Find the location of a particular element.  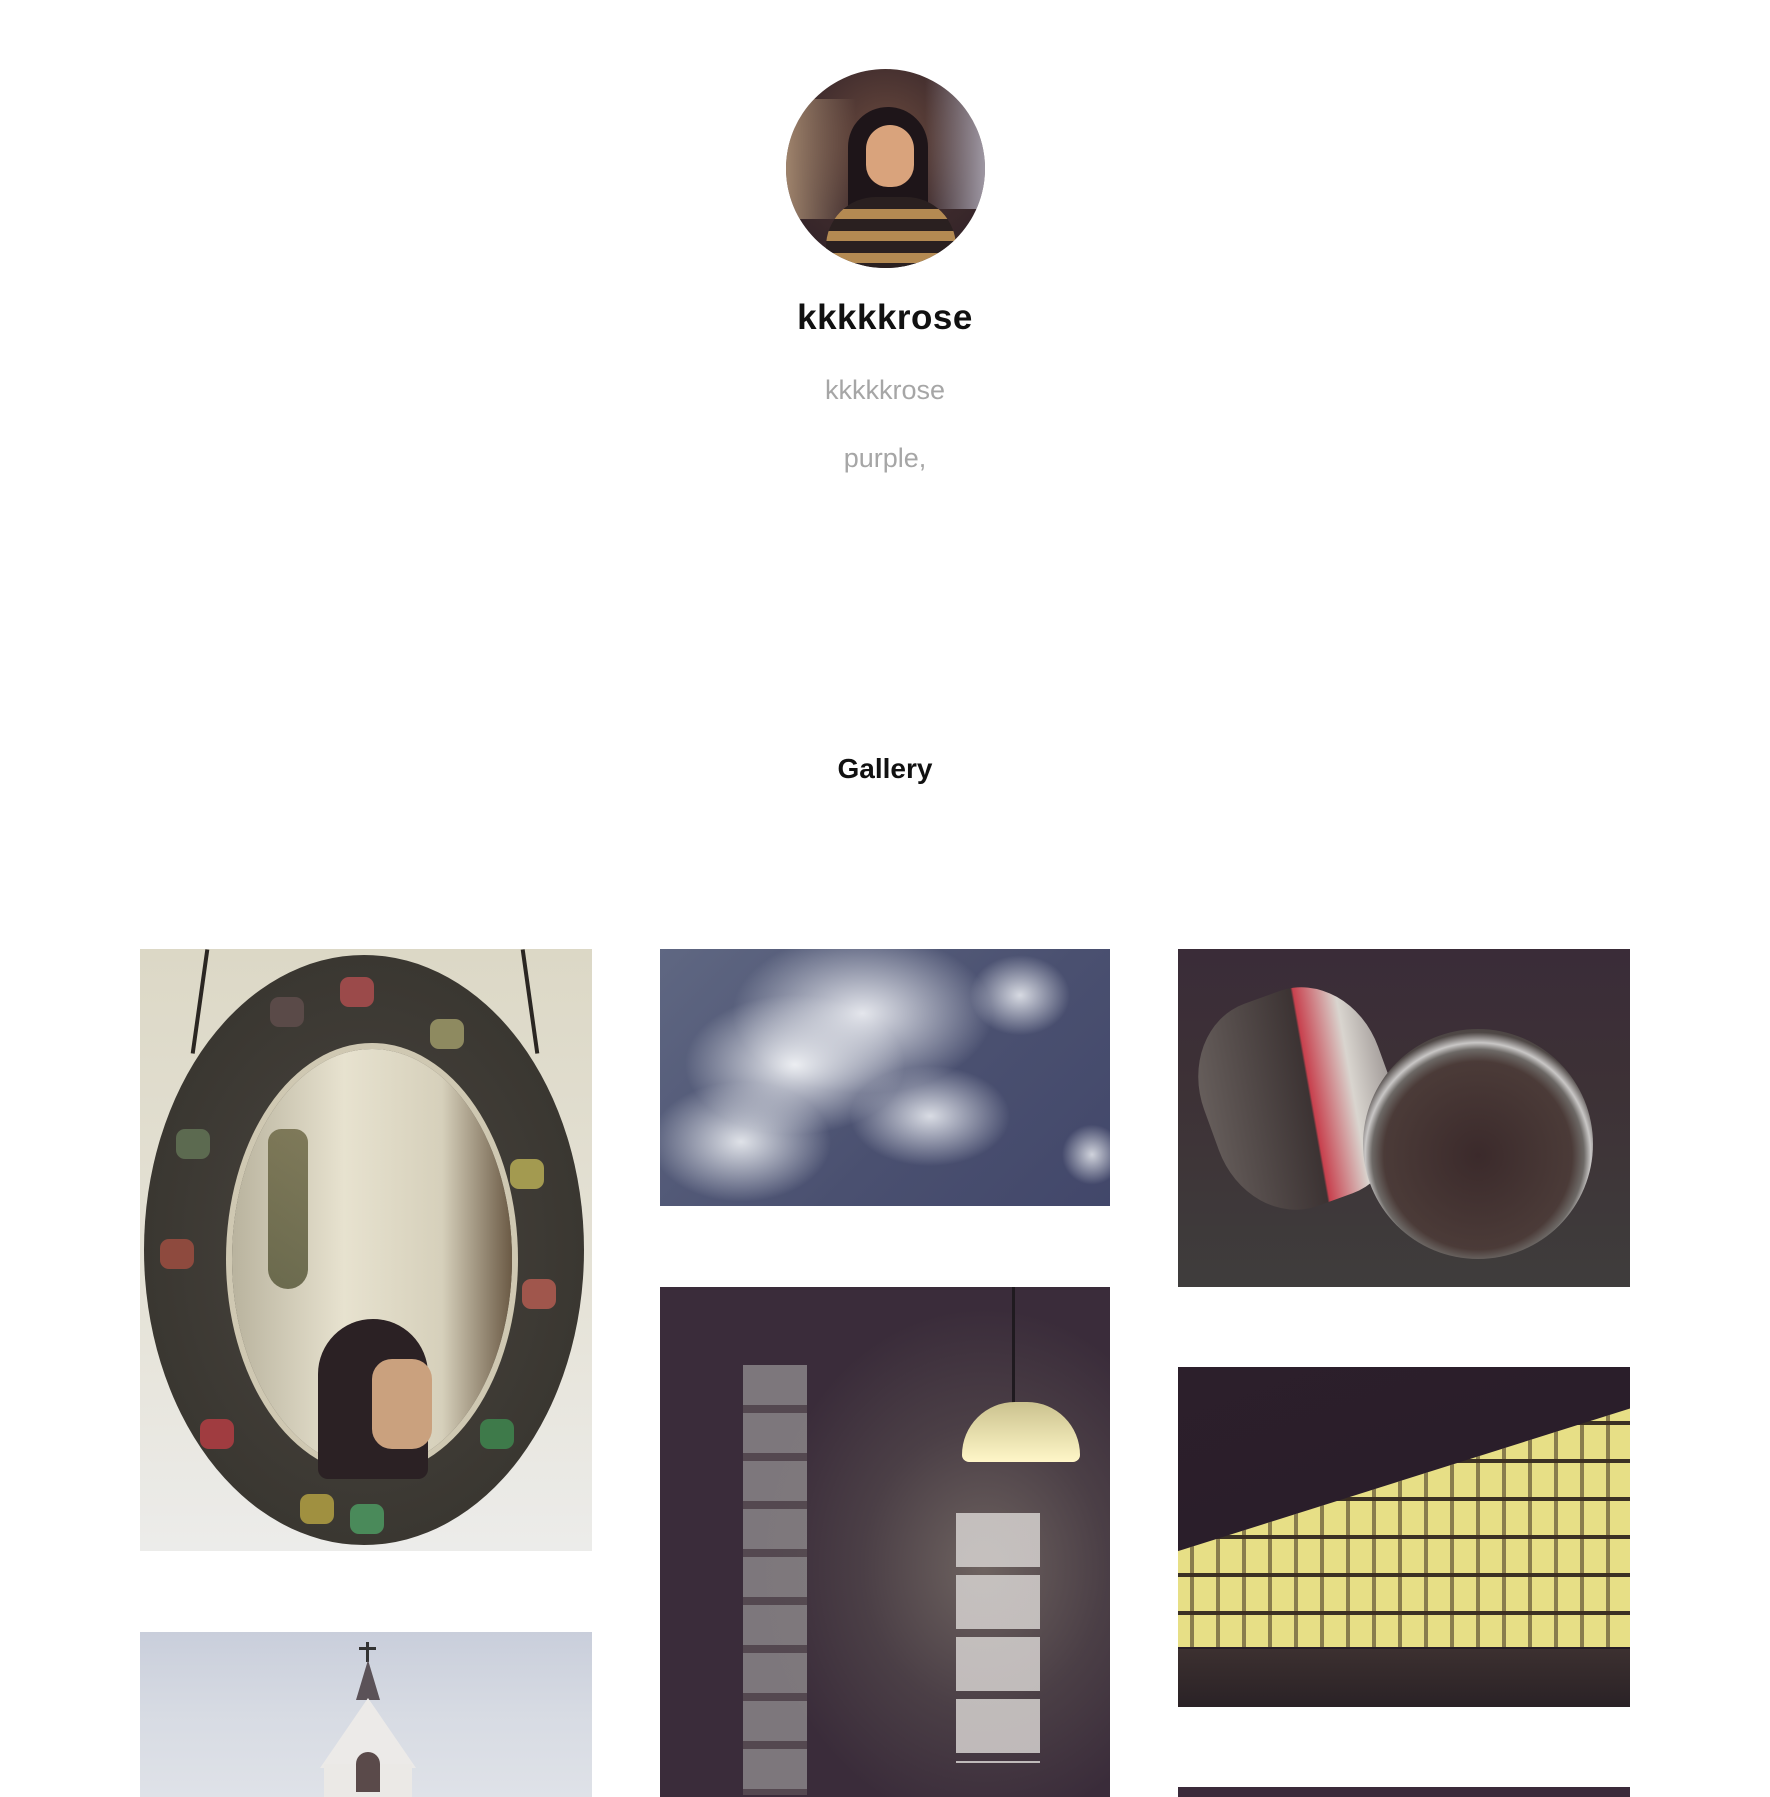

lamp-wall-stickers is located at coordinates (775, 1580).